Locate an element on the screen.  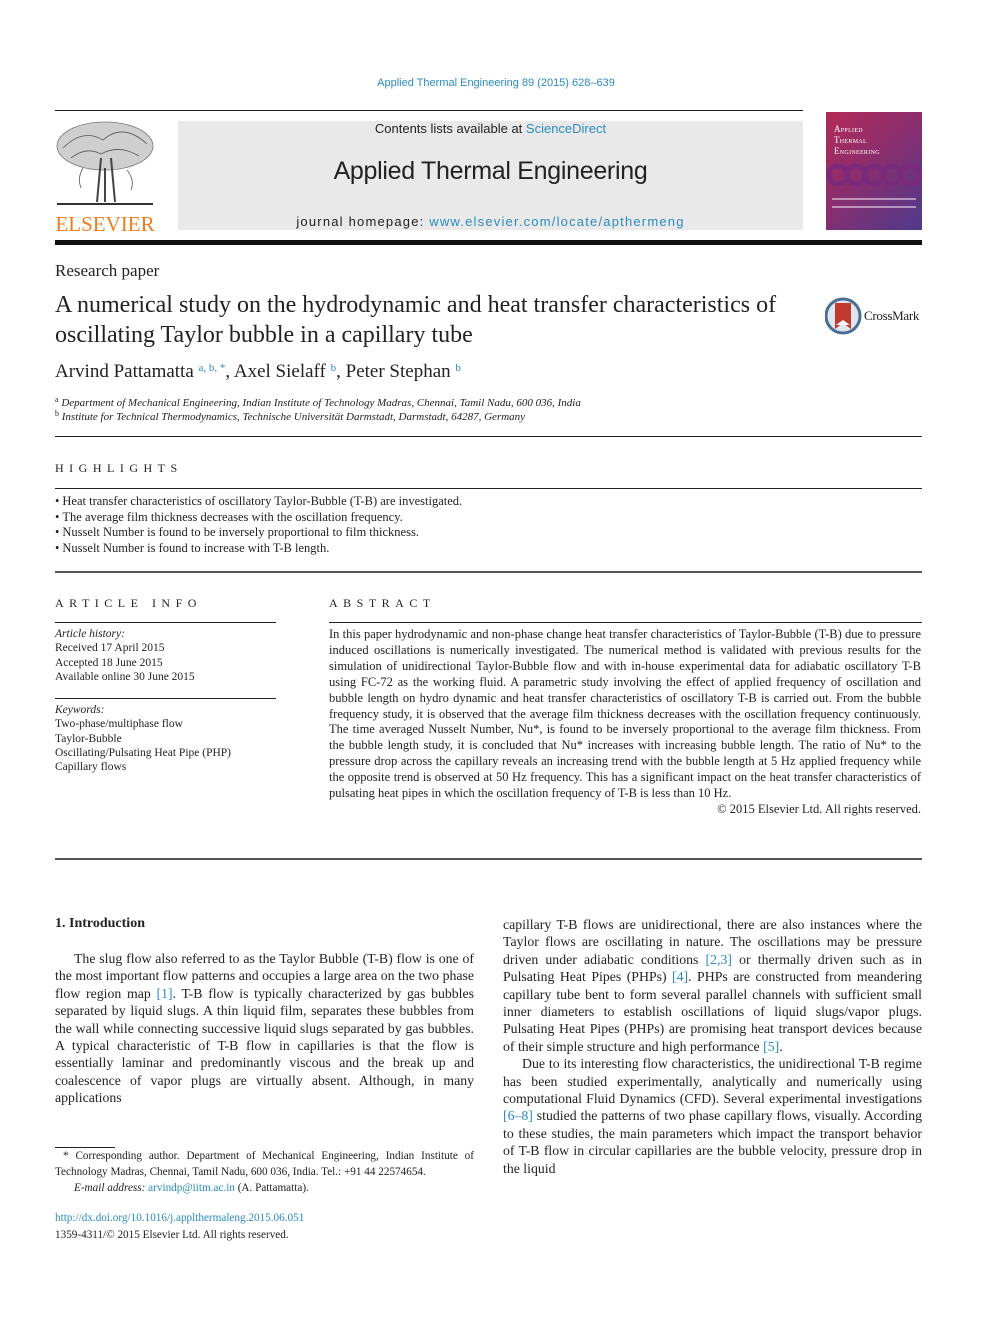
journal-cover-thumbnail: Applied Thermal Engineering is located at coordinates (874, 171).